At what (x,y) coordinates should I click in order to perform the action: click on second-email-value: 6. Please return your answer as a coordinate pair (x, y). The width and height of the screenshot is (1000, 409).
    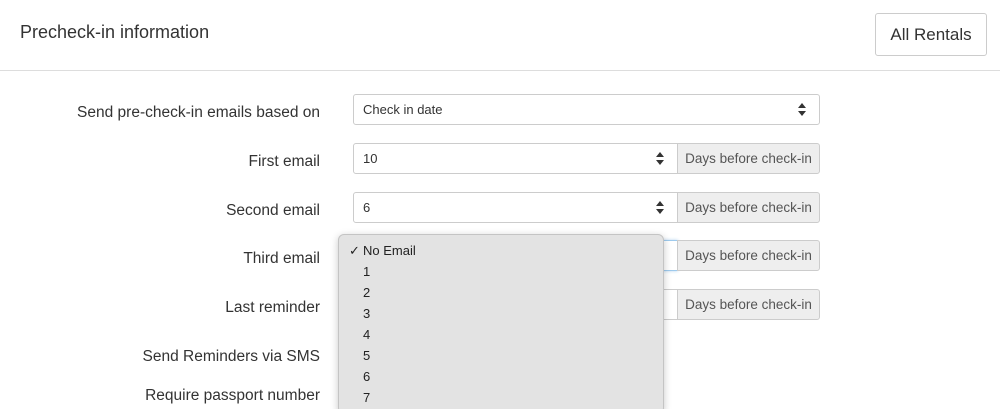
    Looking at the image, I should click on (367, 207).